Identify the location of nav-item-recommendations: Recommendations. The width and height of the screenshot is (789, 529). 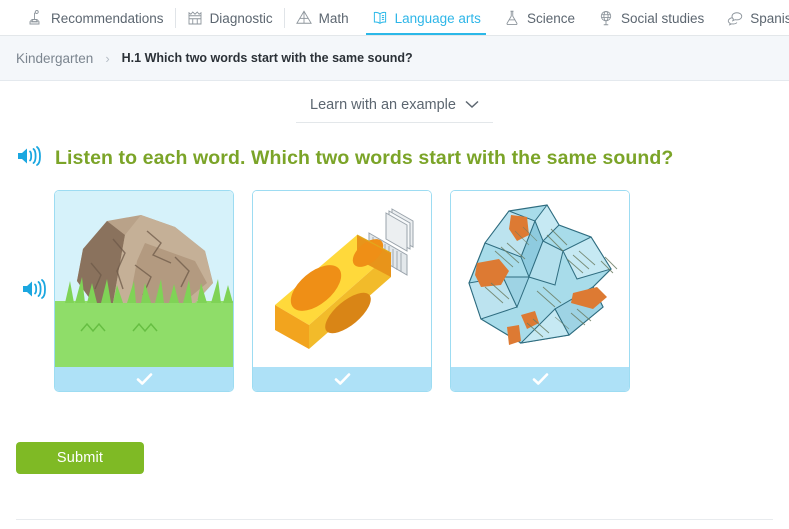
(95, 18).